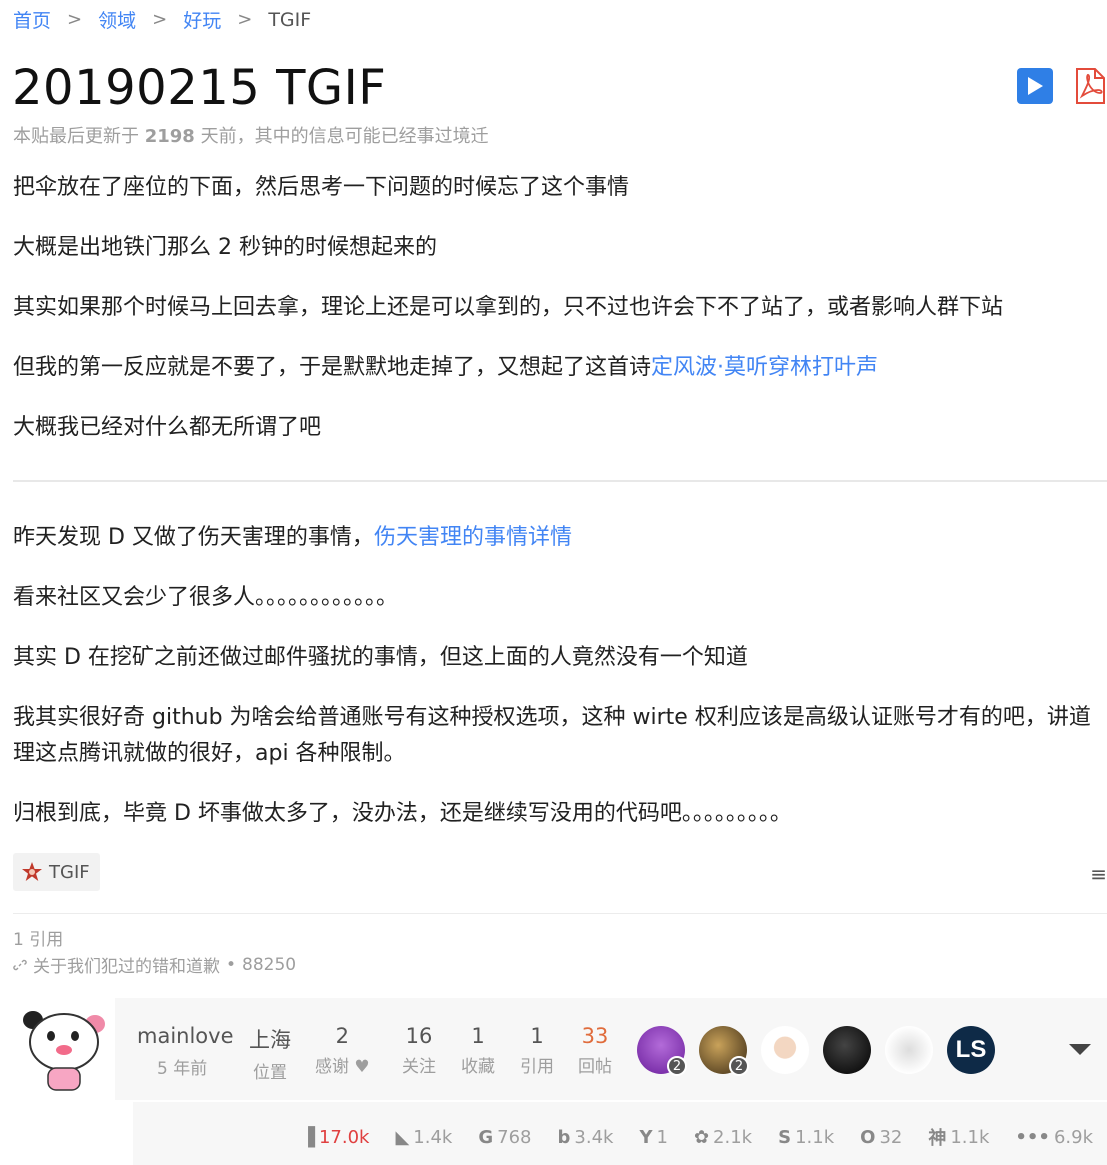 The height and width of the screenshot is (1165, 1107). Describe the element at coordinates (594, 1137) in the screenshot. I see `share-stat-value: 3.4k` at that location.